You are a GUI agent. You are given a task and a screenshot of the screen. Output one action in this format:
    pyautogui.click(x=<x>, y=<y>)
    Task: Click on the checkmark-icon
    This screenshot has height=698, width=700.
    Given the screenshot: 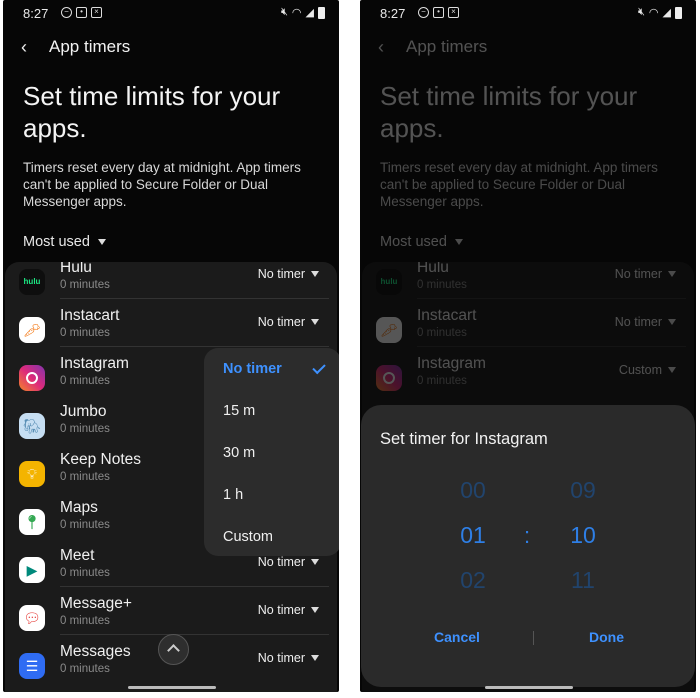 What is the action you would take?
    pyautogui.click(x=319, y=367)
    